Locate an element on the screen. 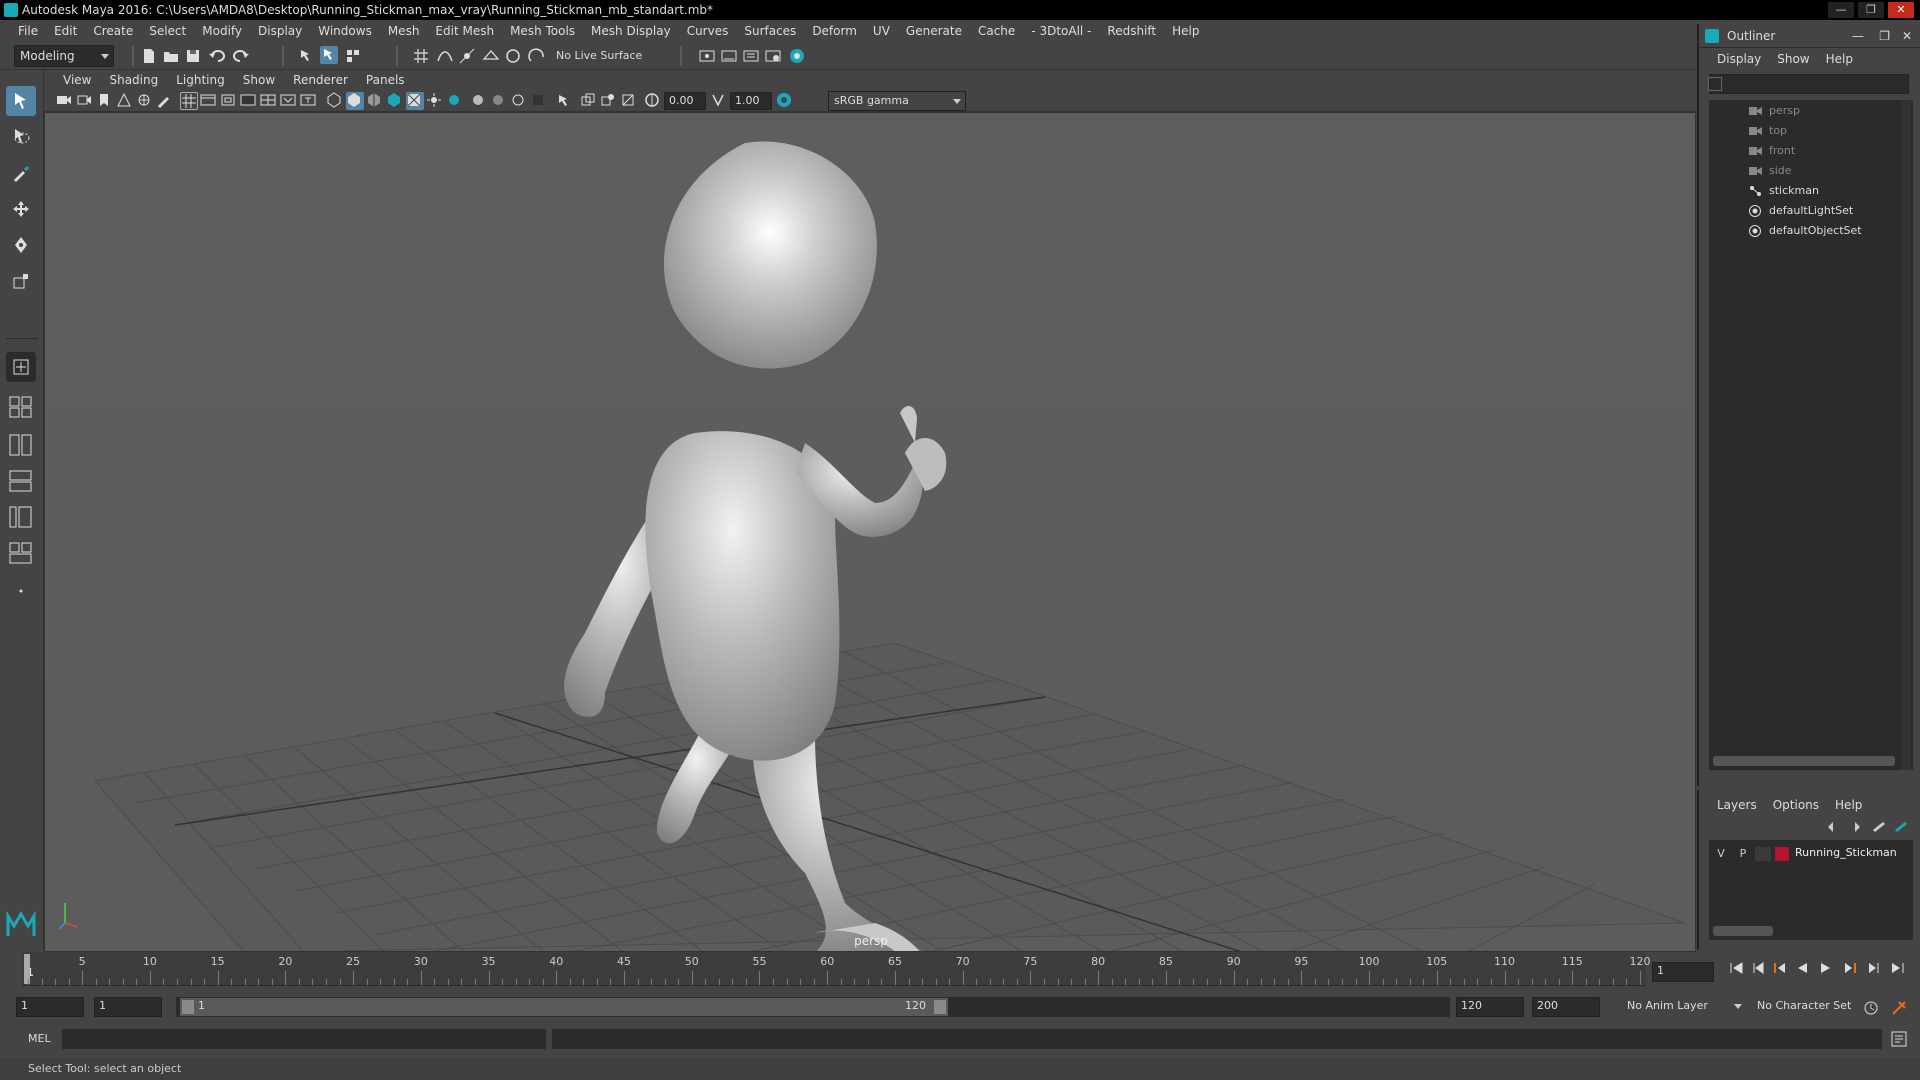  layout-four-view-icon is located at coordinates (21, 407).